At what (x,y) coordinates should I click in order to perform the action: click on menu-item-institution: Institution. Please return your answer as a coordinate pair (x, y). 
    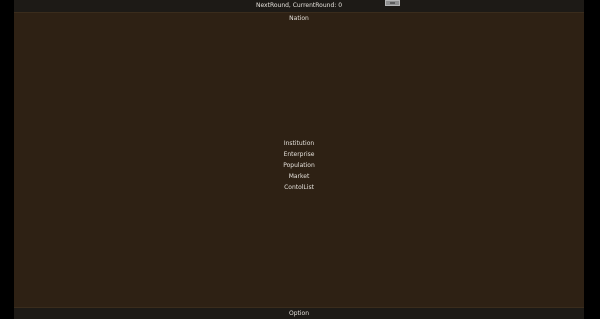
    Looking at the image, I should click on (299, 143).